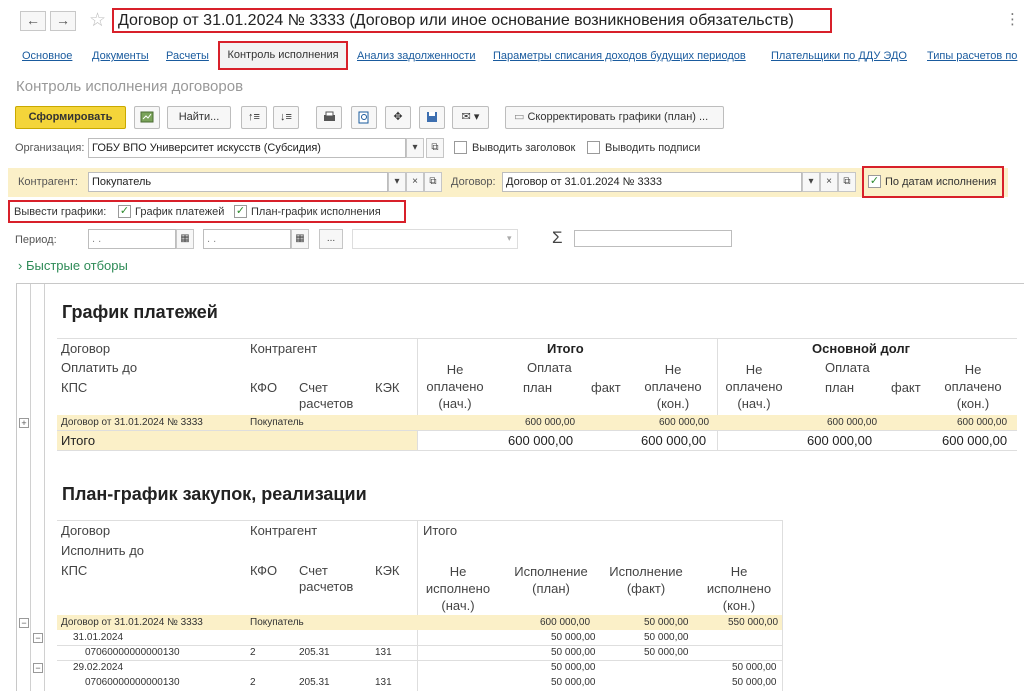 Image resolution: width=1024 pixels, height=691 pixels. I want to click on col-unpaid-start-2: Не оплачено (нач.), so click(754, 386).